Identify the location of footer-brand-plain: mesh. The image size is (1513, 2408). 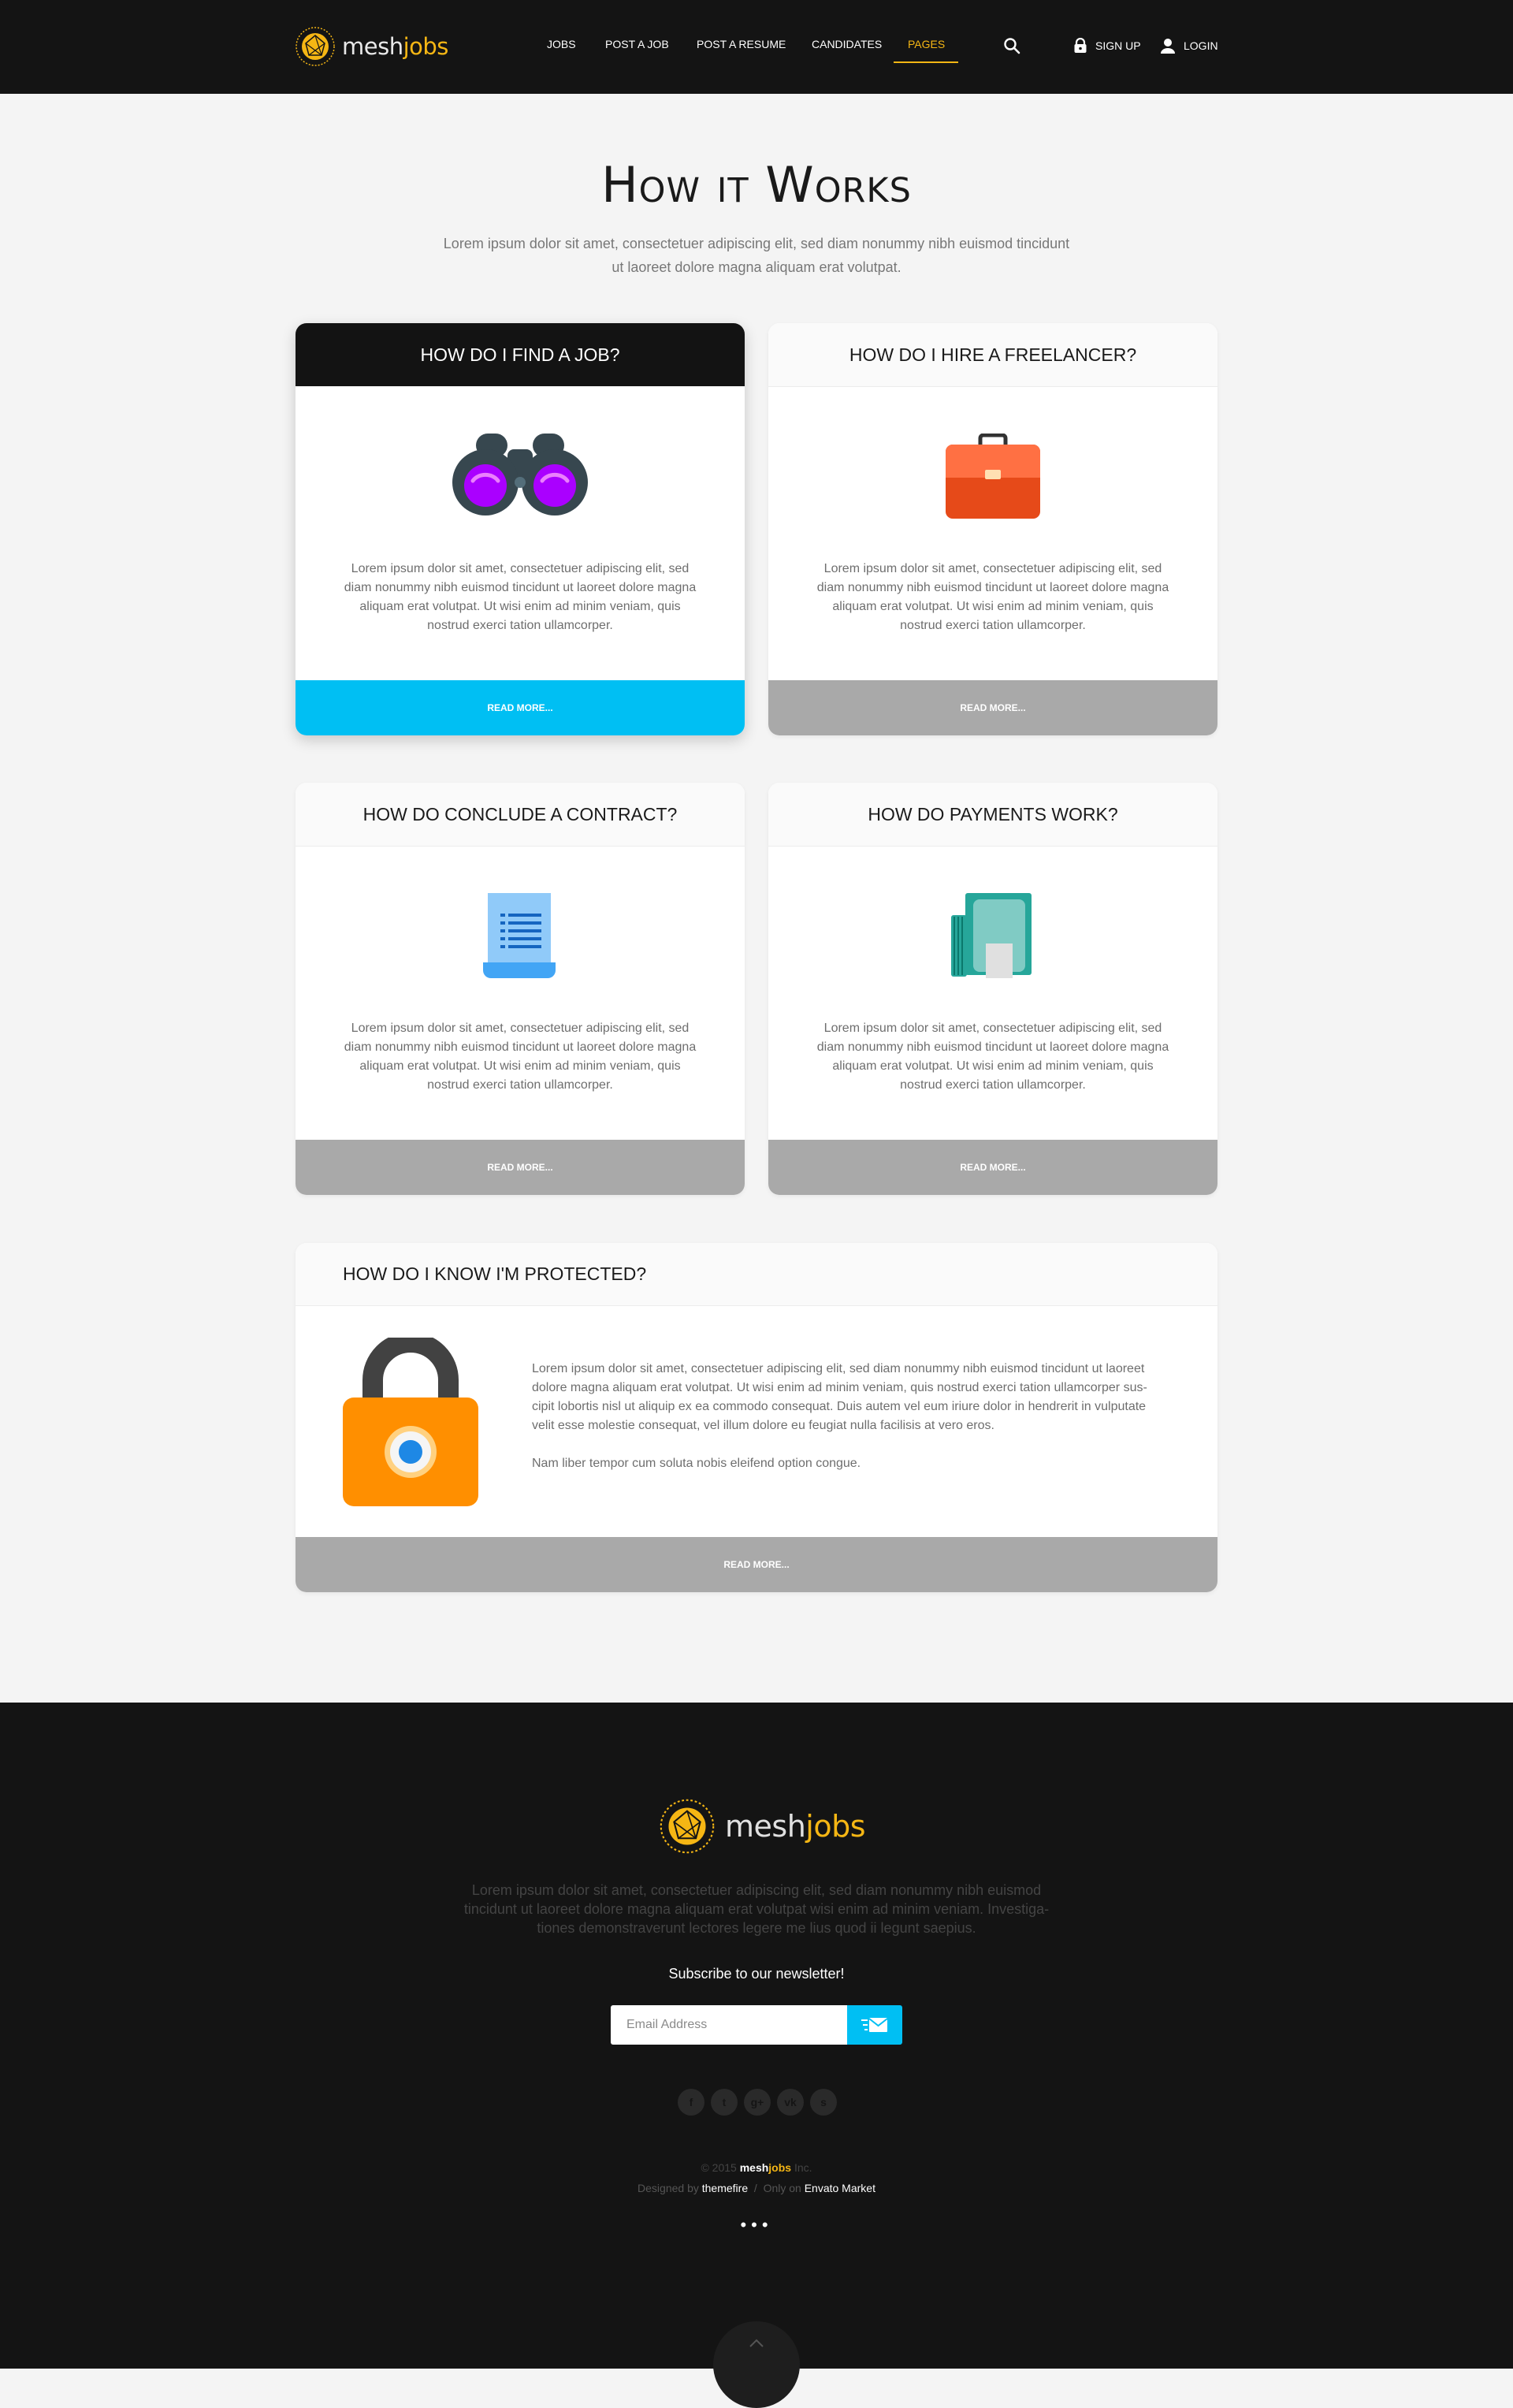
(765, 1826).